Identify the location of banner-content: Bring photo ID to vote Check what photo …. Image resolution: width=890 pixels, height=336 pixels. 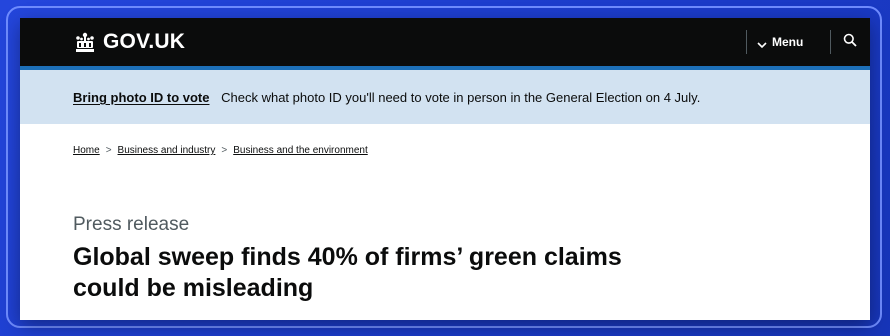
(386, 97).